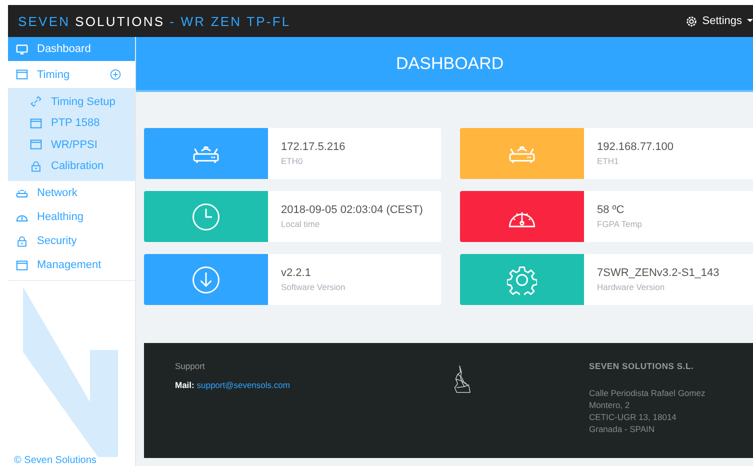 This screenshot has width=753, height=466. I want to click on gear-icon, so click(522, 279).